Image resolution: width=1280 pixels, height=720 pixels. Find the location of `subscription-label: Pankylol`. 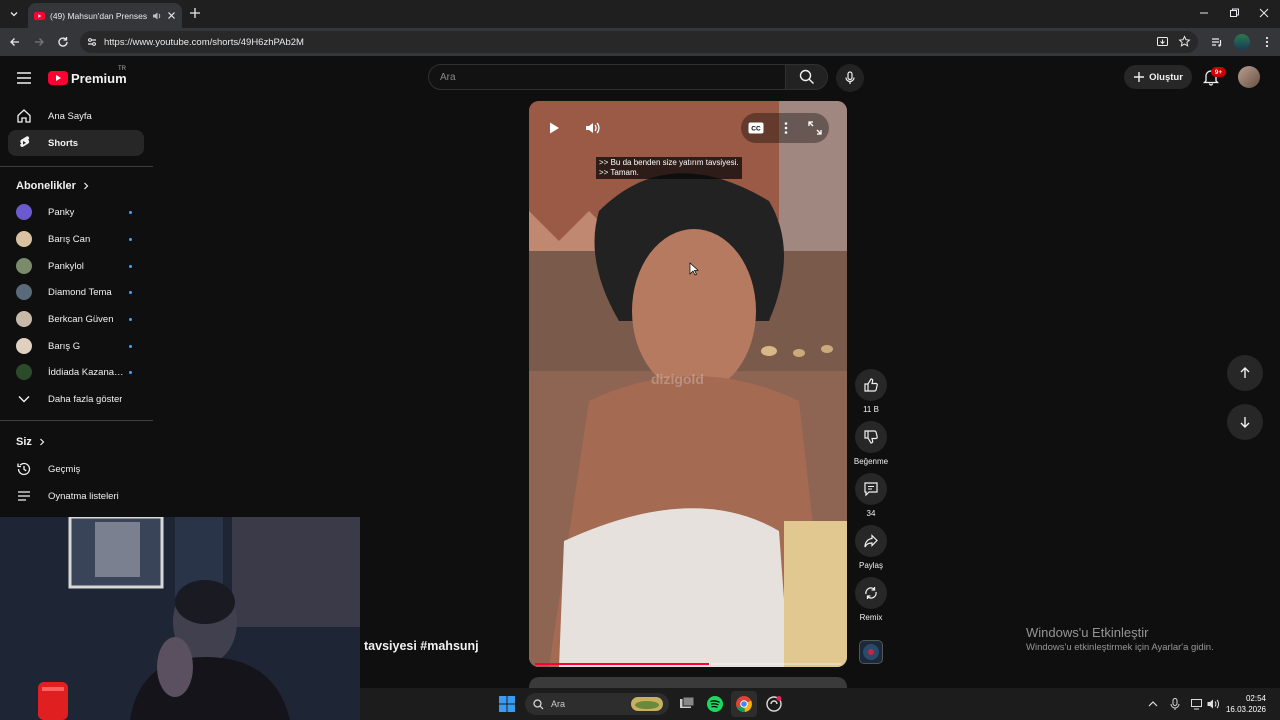

subscription-label: Pankylol is located at coordinates (66, 266).